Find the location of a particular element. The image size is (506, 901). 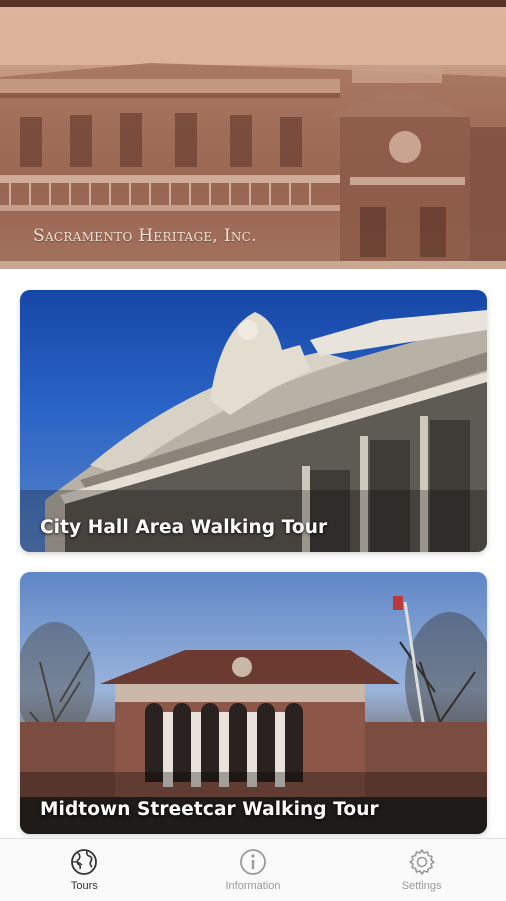

globe-icon is located at coordinates (84, 862).